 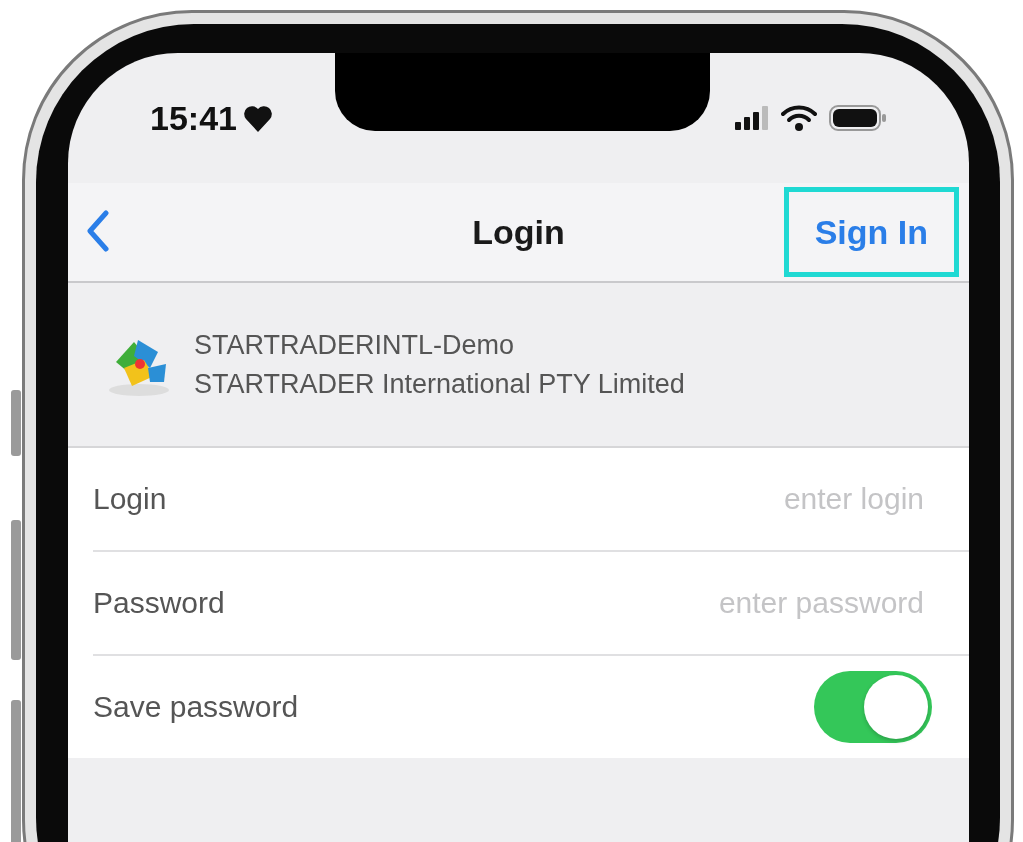 What do you see at coordinates (744, 499) in the screenshot?
I see `input-field: enter login` at bounding box center [744, 499].